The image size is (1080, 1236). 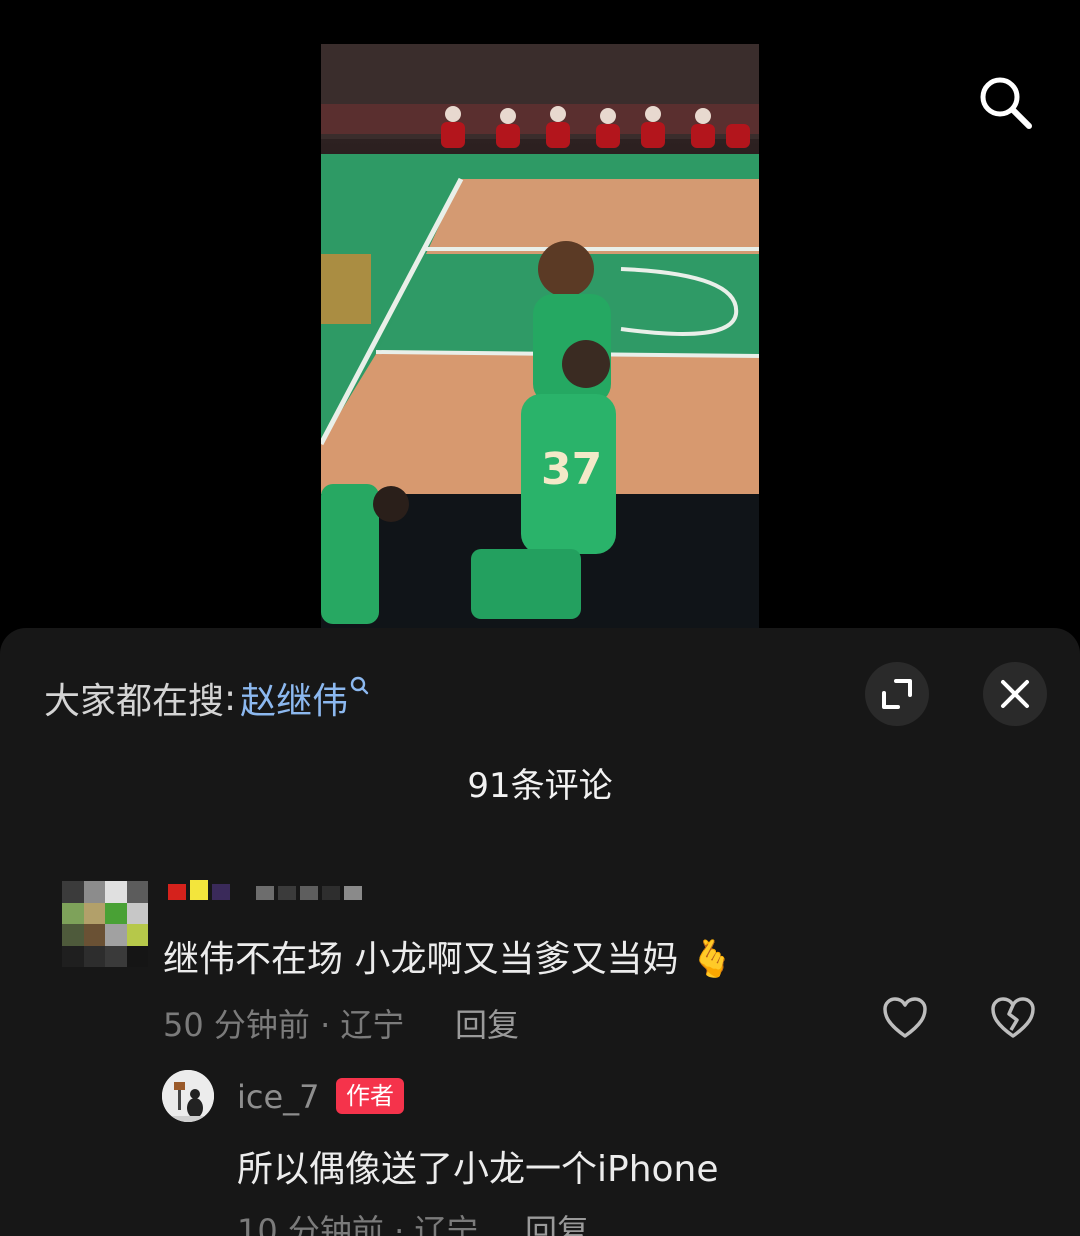 I want to click on username-blurred, so click(x=265, y=890).